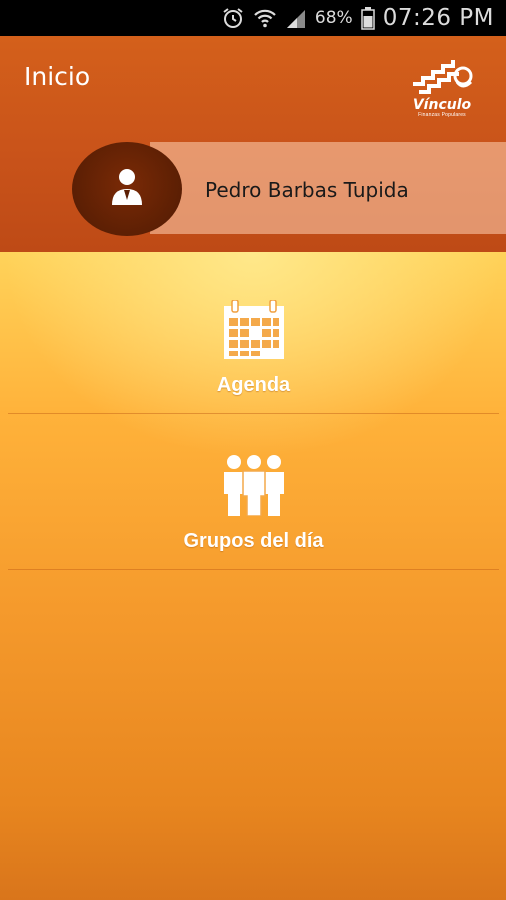  I want to click on clock: 07:26 PM, so click(438, 18).